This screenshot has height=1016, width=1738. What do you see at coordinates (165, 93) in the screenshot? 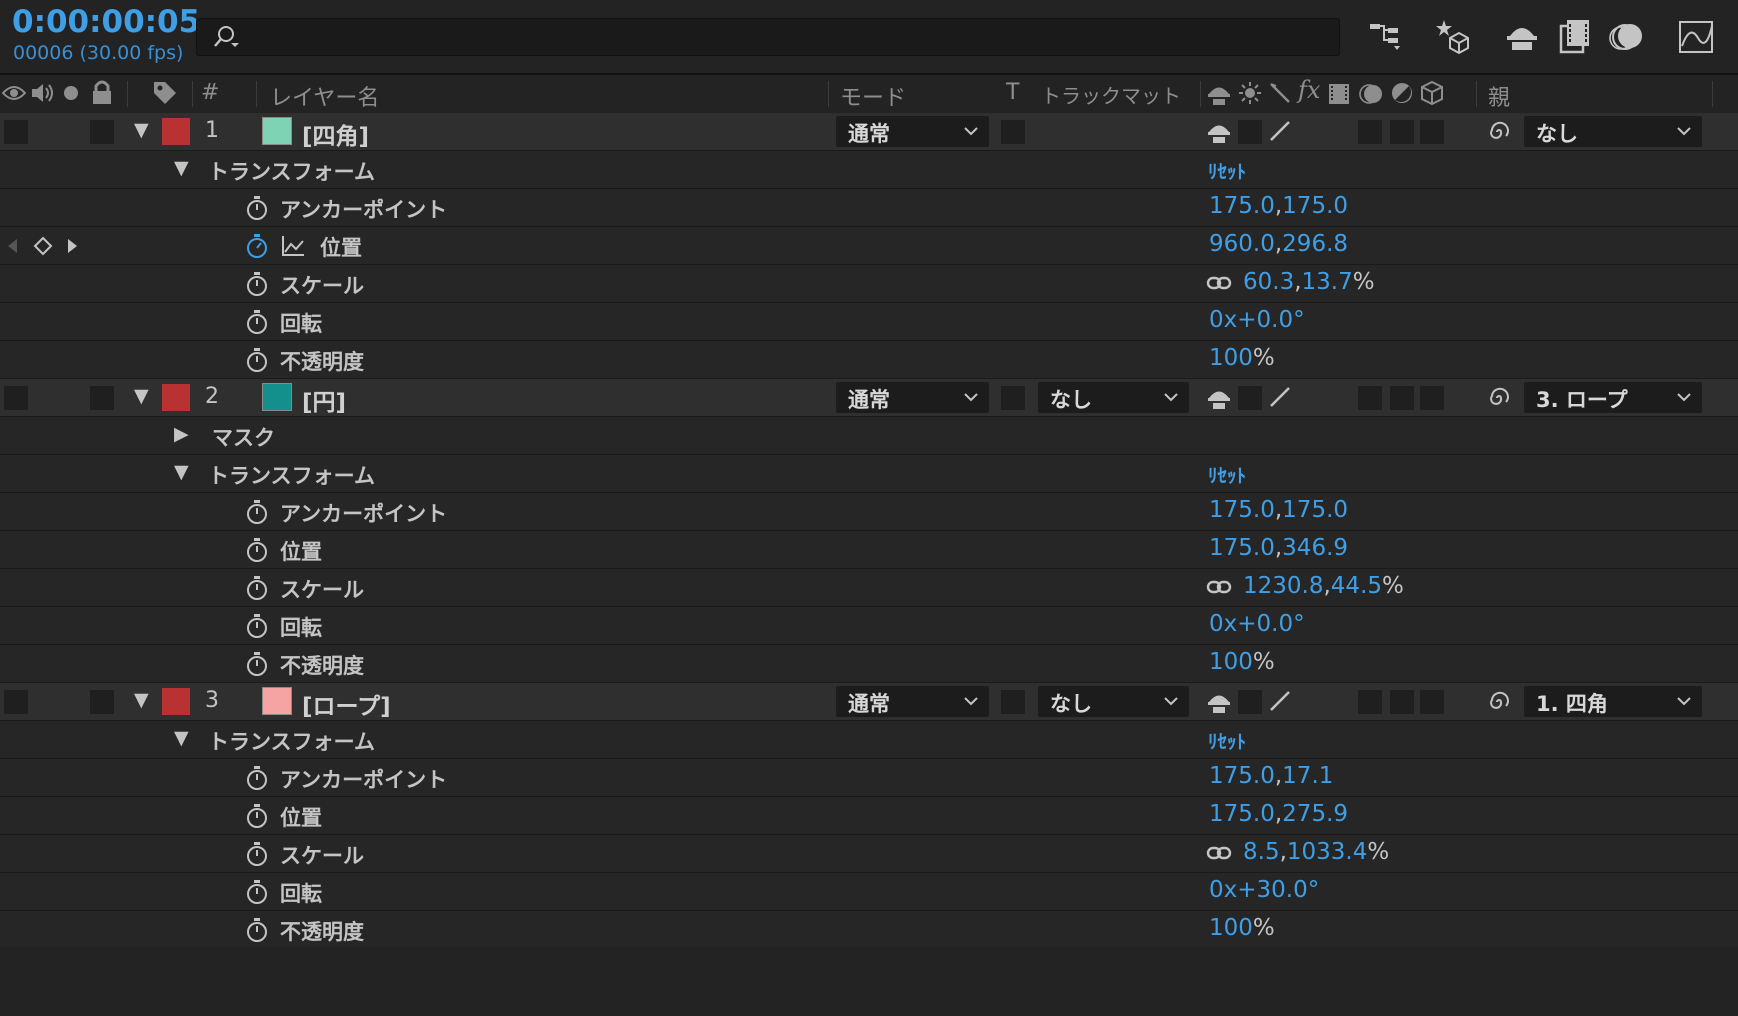
I see `label-tag-icon` at bounding box center [165, 93].